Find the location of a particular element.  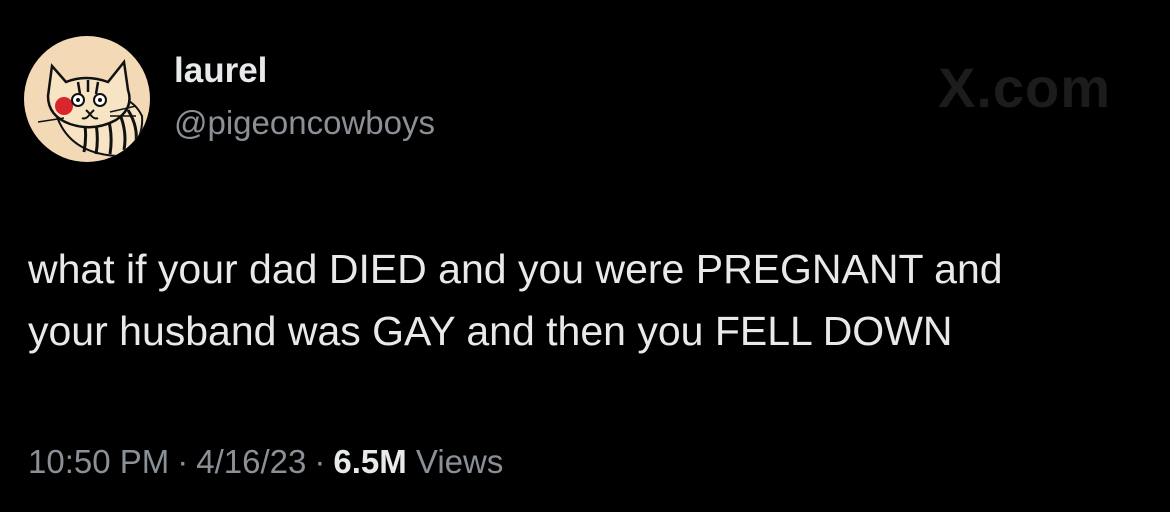

tweet-meta: 10:50 PM · 4/16/23 · 6.5M Views is located at coordinates (265, 462).